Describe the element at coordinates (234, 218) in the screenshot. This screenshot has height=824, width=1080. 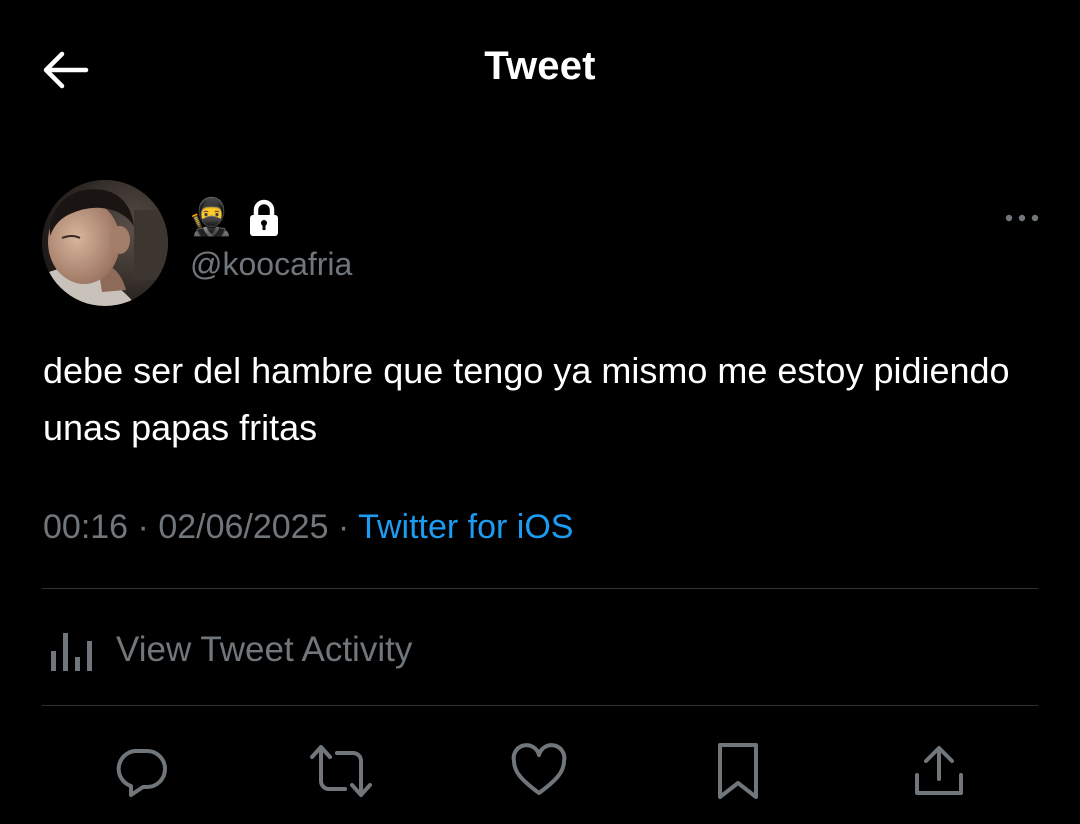
I see `display-name: 🥷` at that location.